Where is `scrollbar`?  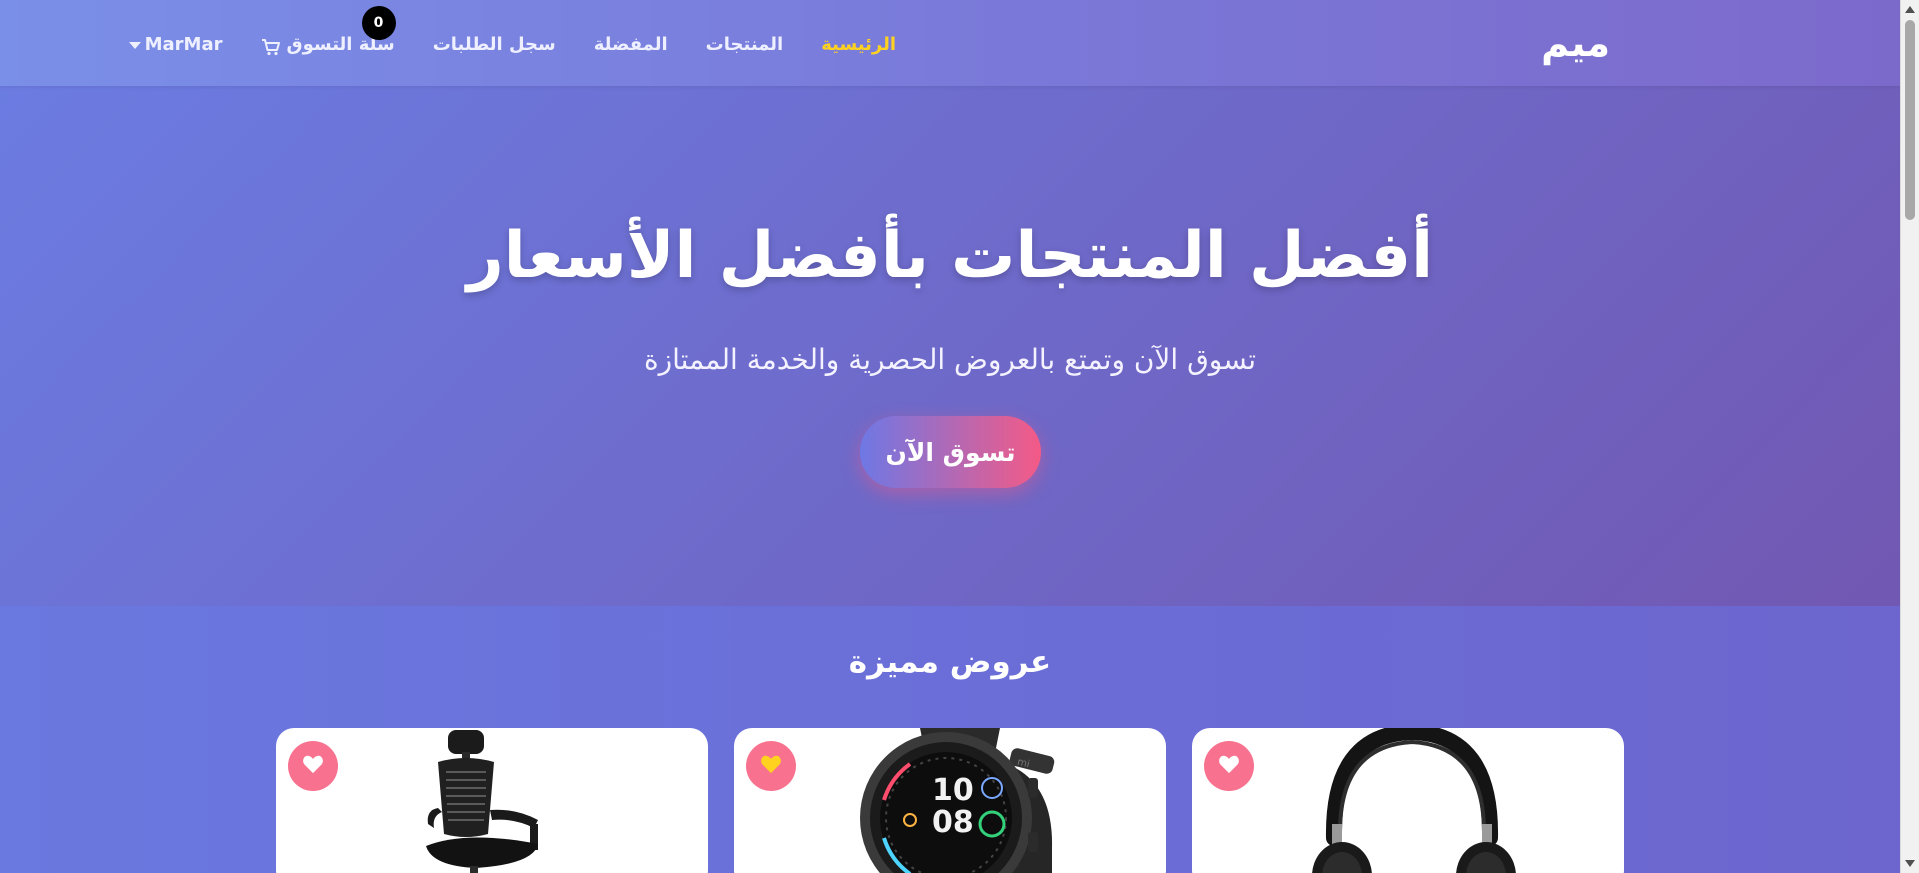 scrollbar is located at coordinates (1909, 436).